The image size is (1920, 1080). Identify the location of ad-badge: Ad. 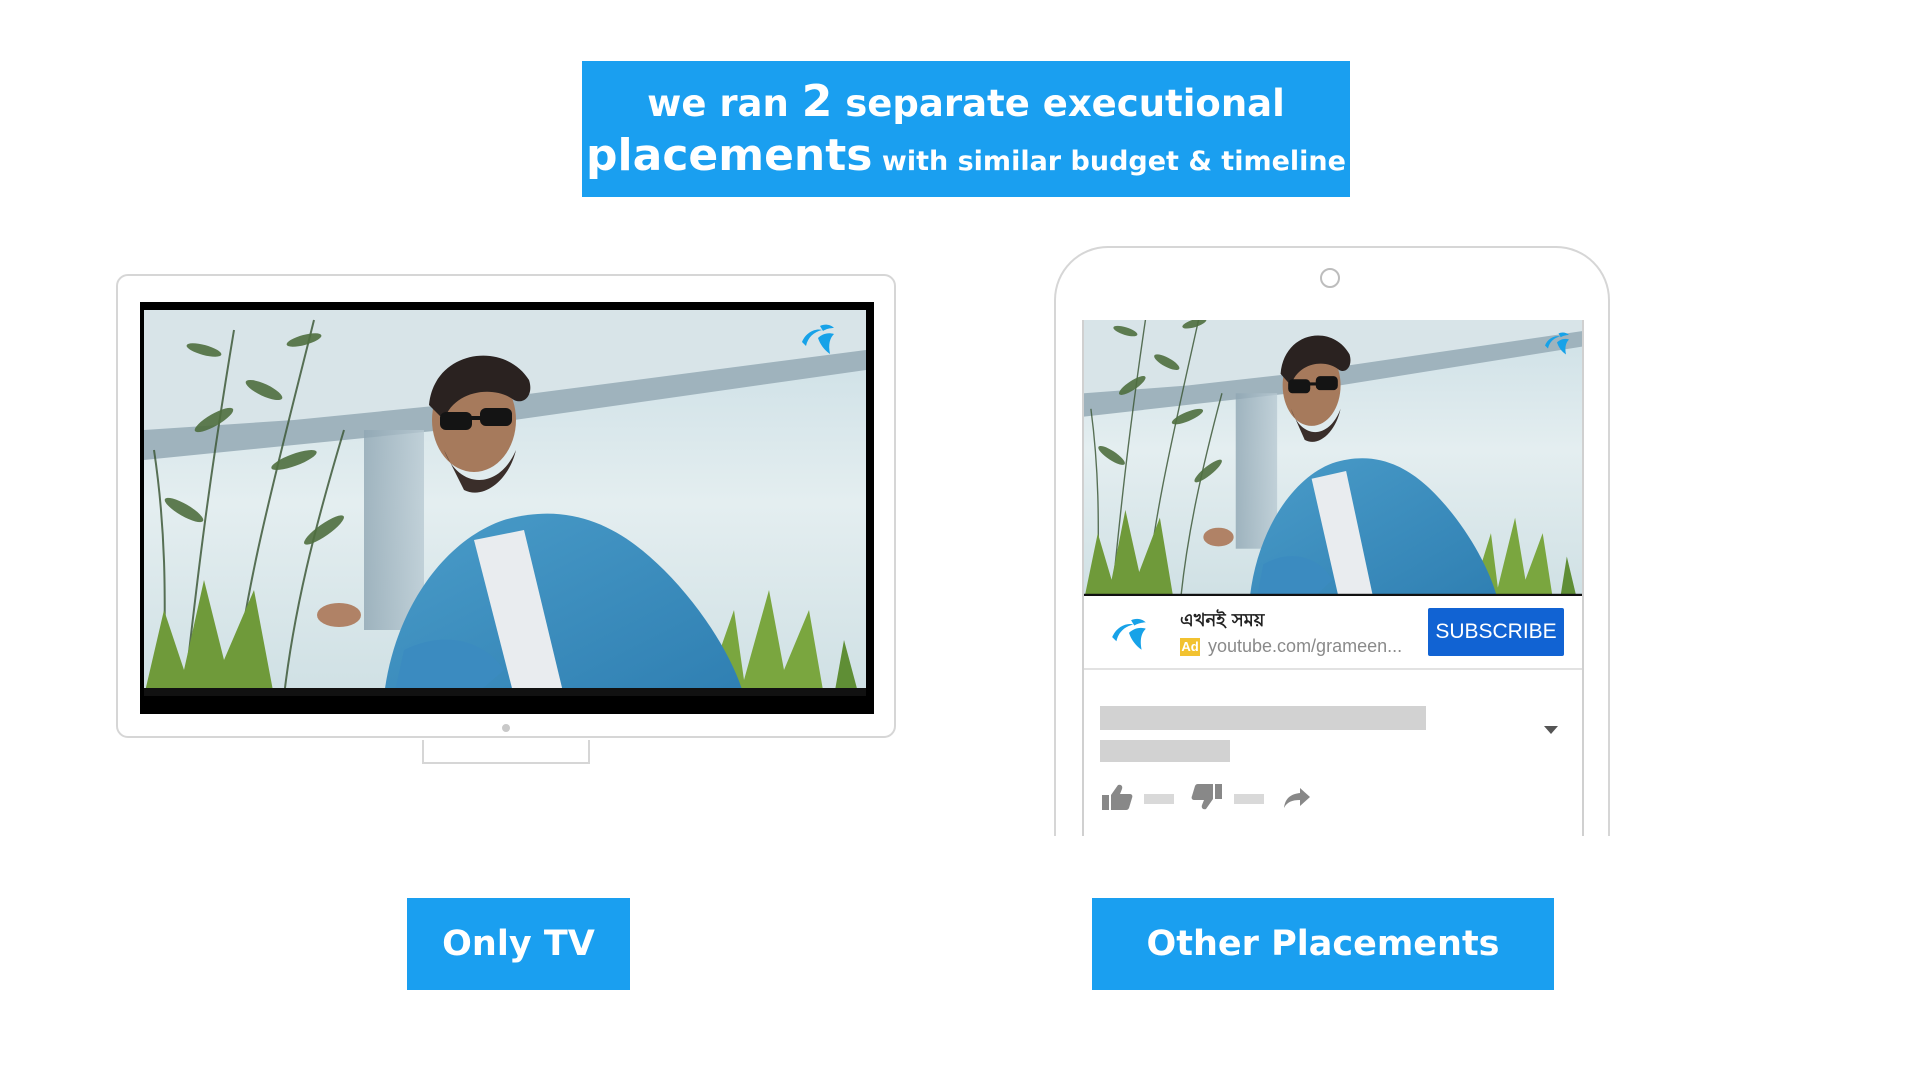
(1190, 647).